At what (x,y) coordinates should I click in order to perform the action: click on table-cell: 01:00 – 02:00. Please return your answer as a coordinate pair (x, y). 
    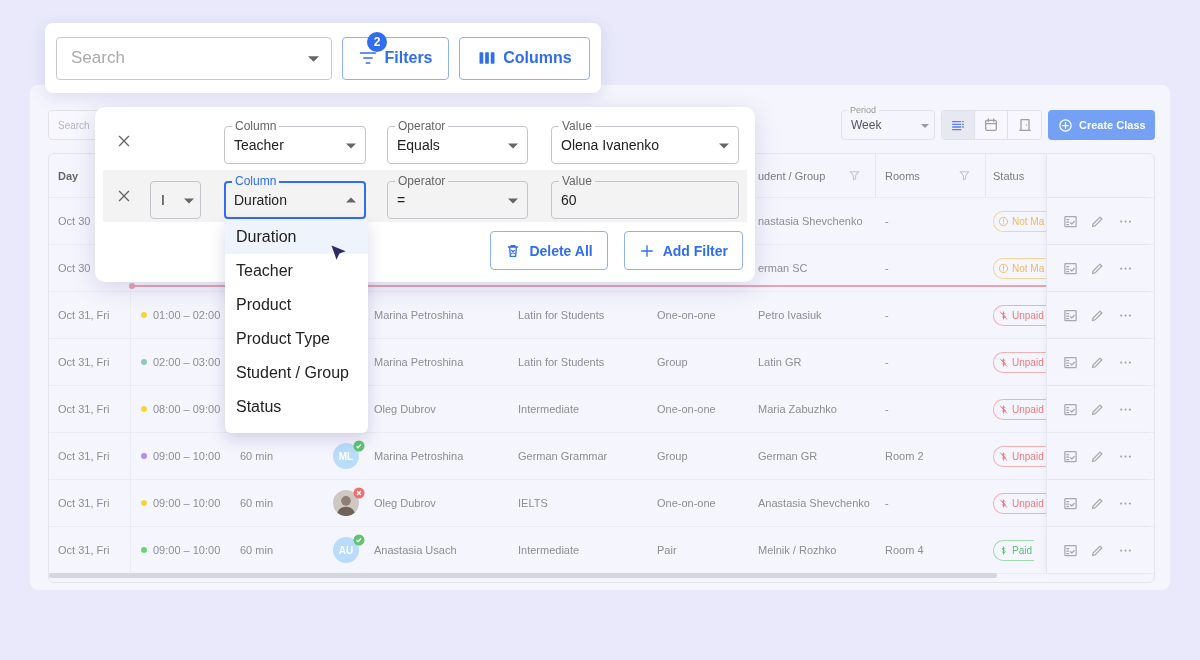
    Looking at the image, I should click on (187, 315).